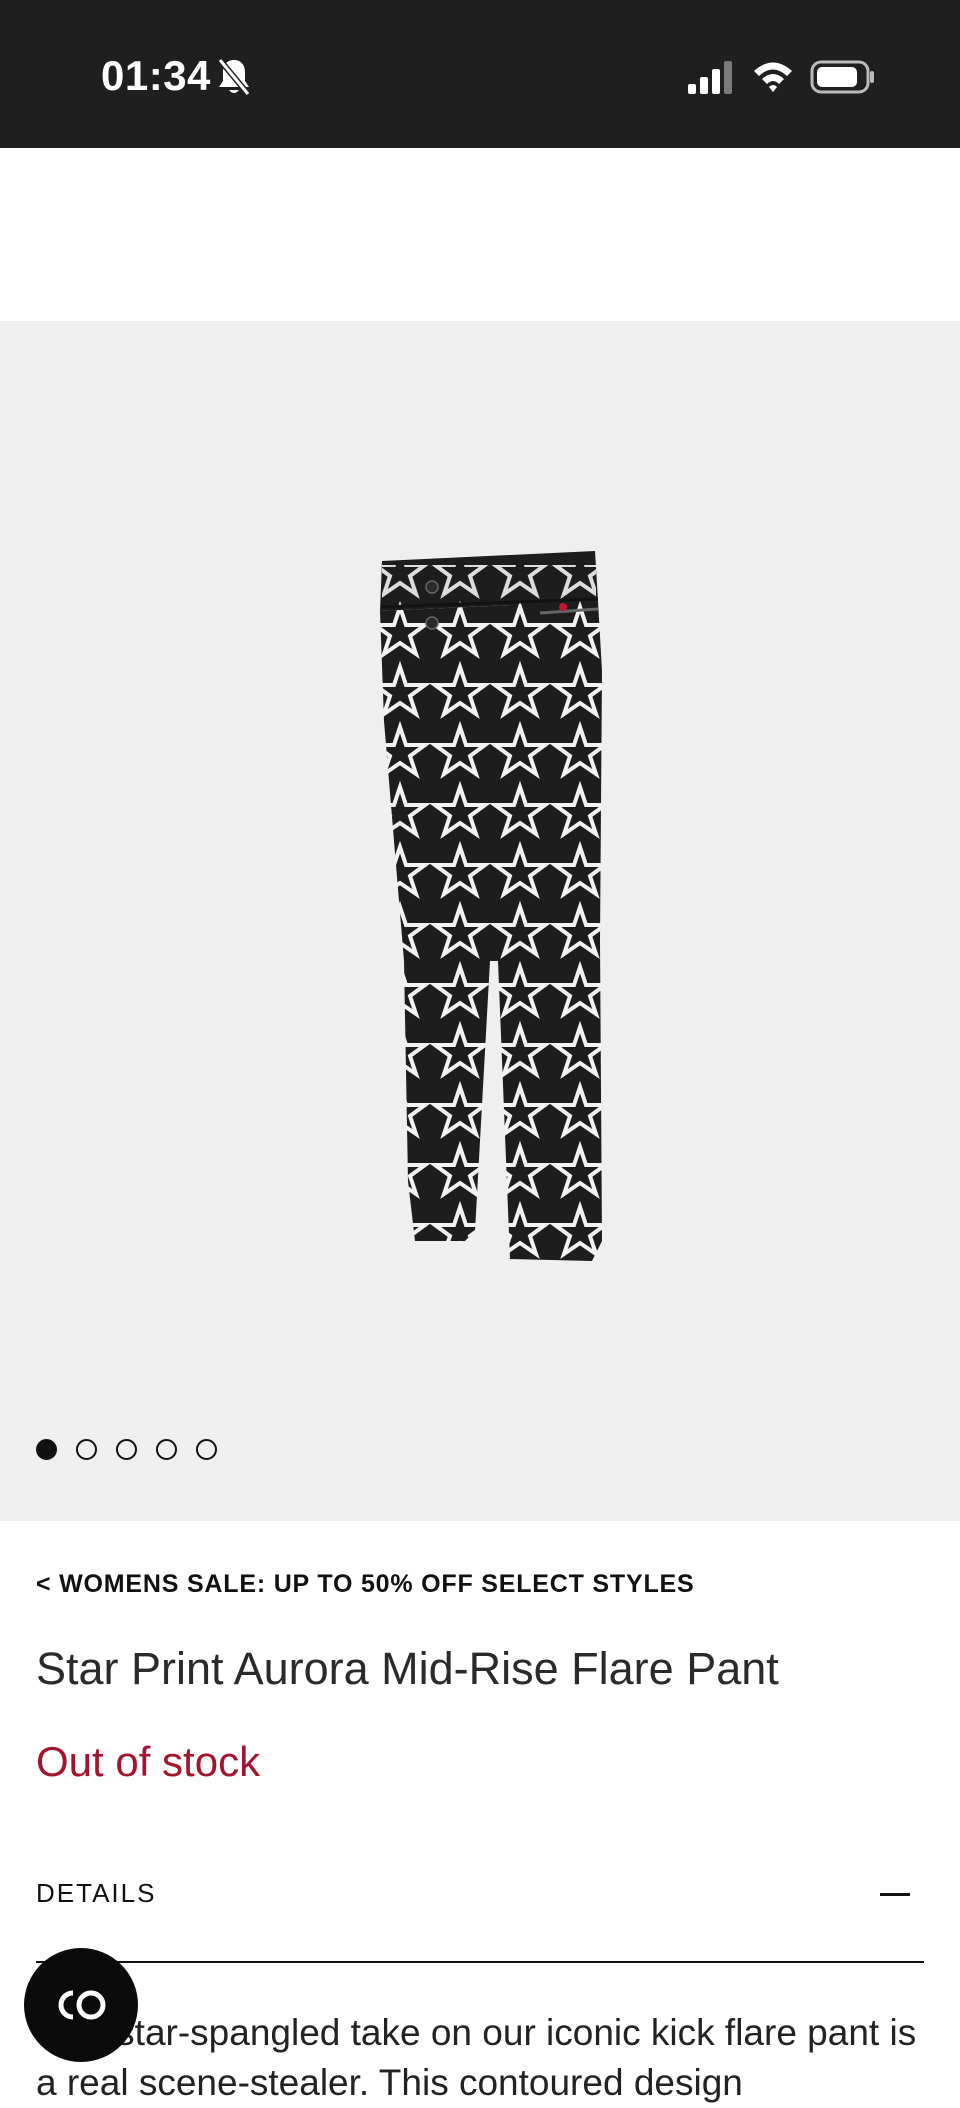  Describe the element at coordinates (490, 911) in the screenshot. I see `star-print-pants-image` at that location.